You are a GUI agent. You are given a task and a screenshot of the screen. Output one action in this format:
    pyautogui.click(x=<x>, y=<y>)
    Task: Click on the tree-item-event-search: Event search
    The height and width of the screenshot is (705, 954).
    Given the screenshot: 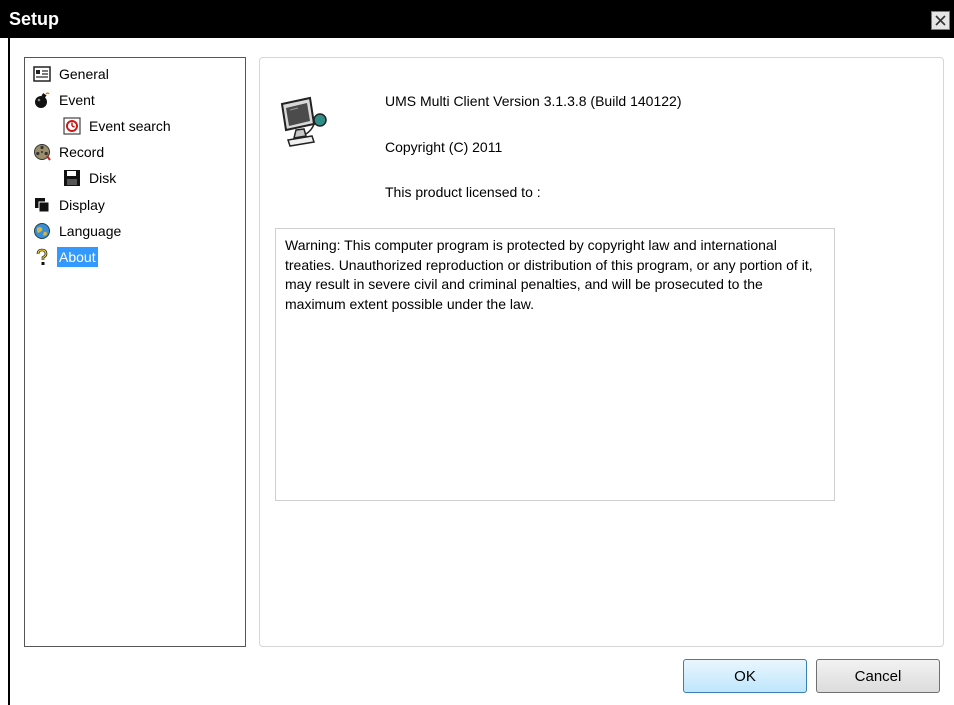 What is the action you would take?
    pyautogui.click(x=118, y=126)
    